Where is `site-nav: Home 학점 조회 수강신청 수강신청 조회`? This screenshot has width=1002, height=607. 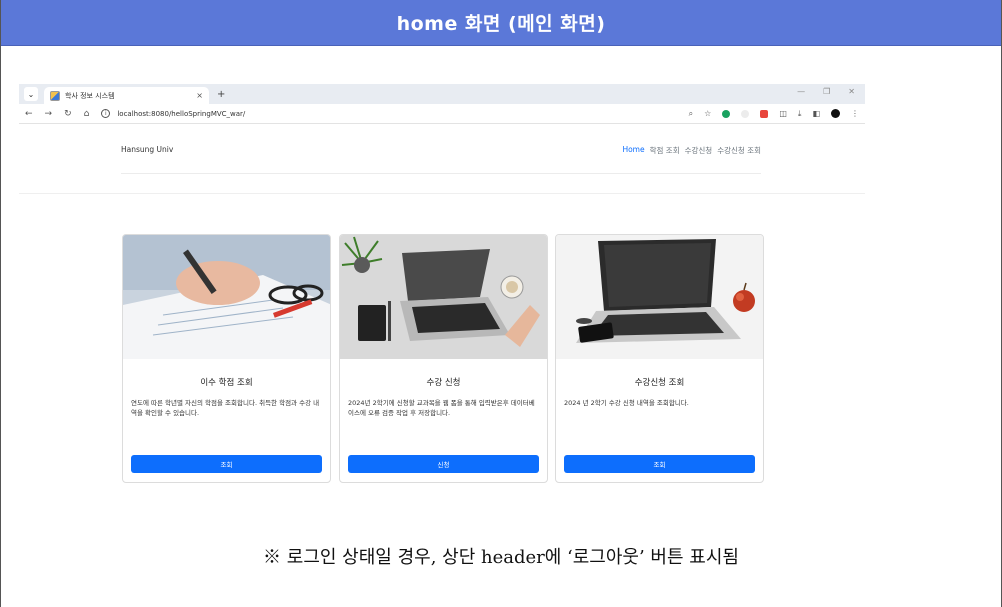
site-nav: Home 학점 조회 수강신청 수강신청 조회 is located at coordinates (691, 150).